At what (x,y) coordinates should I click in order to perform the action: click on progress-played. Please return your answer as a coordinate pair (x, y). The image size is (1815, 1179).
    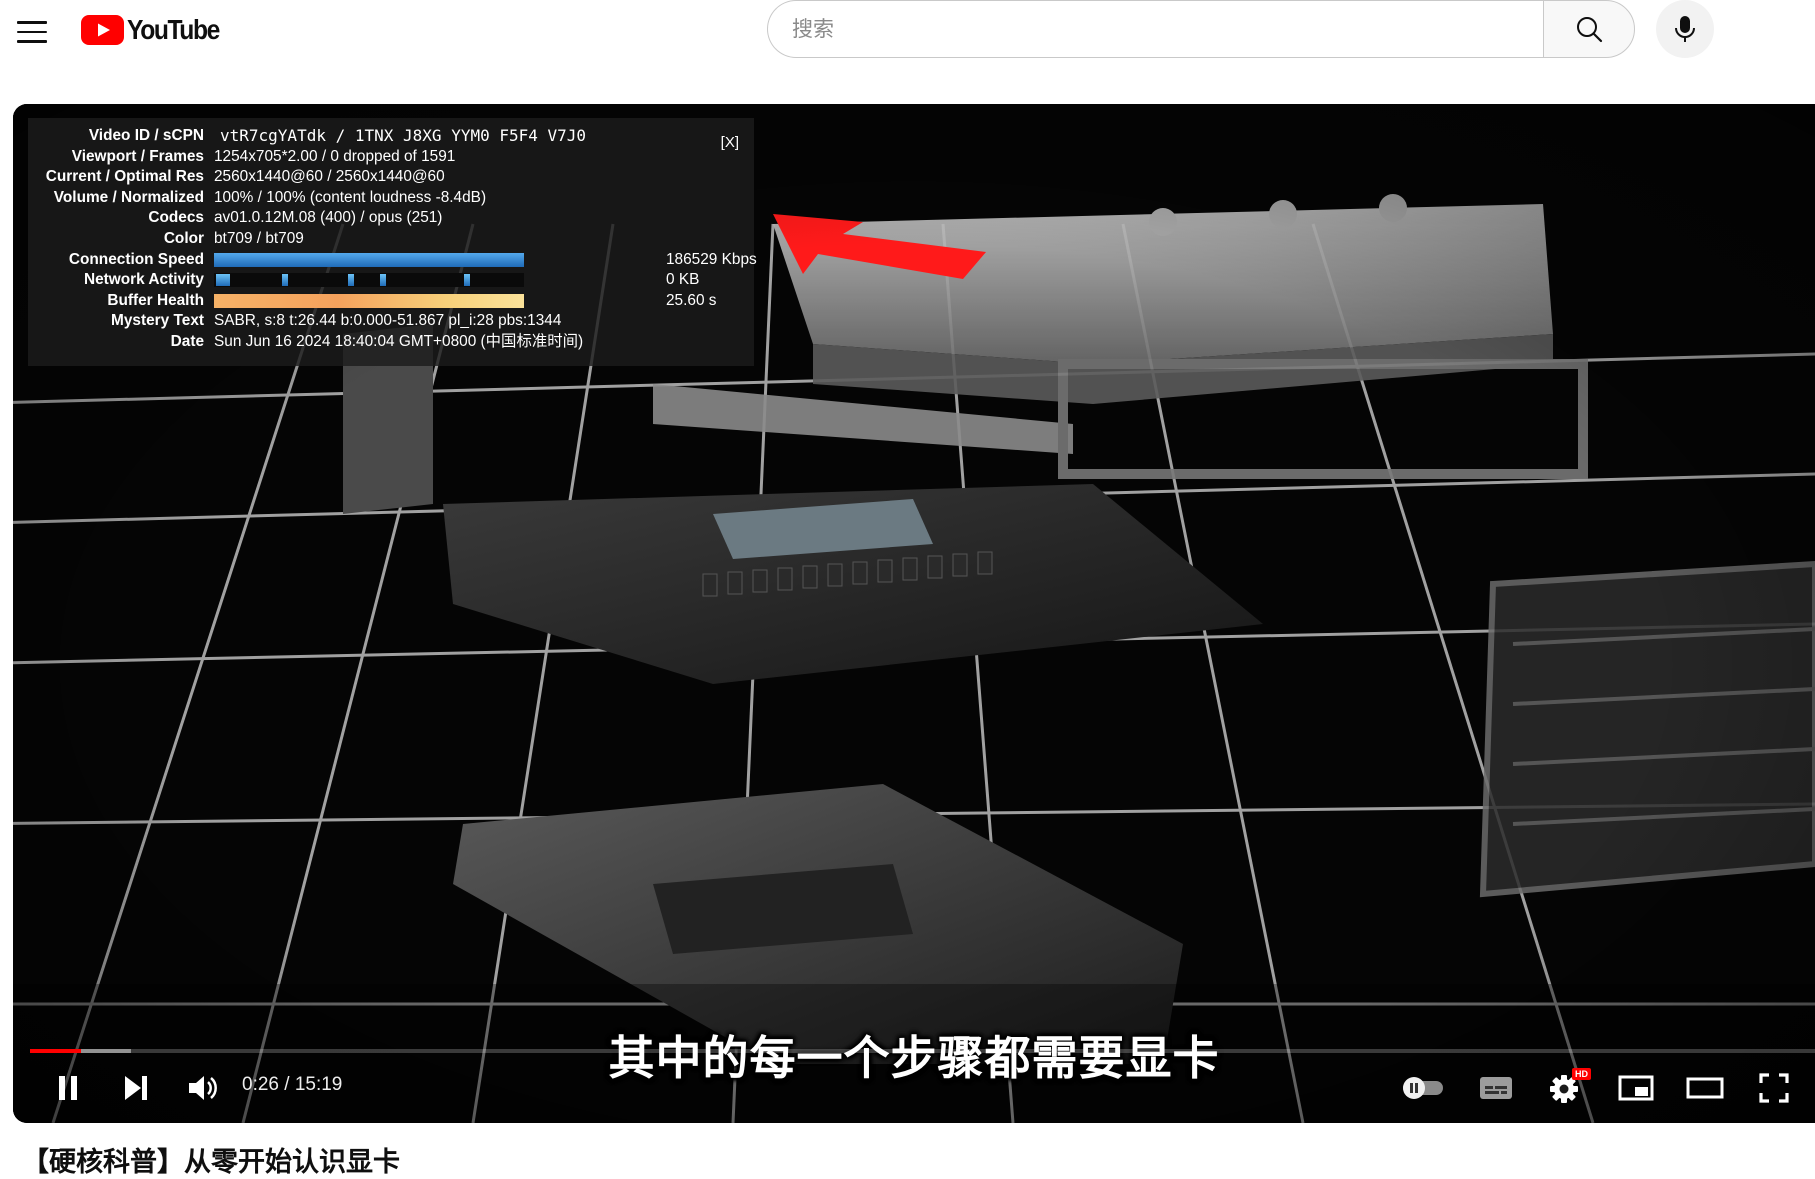
    Looking at the image, I should click on (55, 1051).